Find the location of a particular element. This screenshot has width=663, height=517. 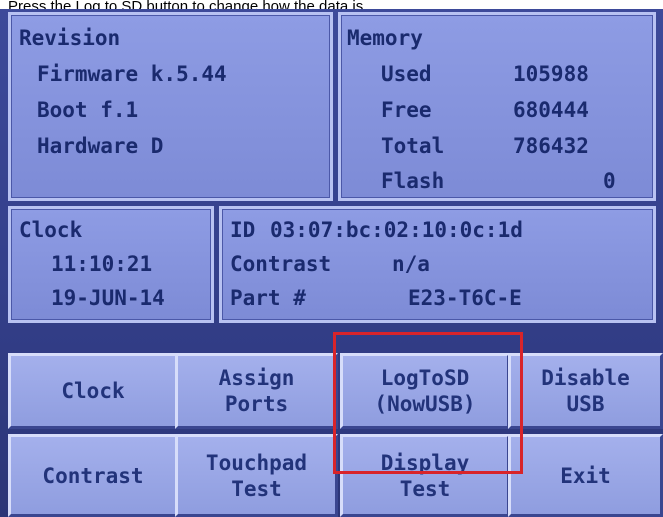

exit-button: Exit is located at coordinates (585, 475).